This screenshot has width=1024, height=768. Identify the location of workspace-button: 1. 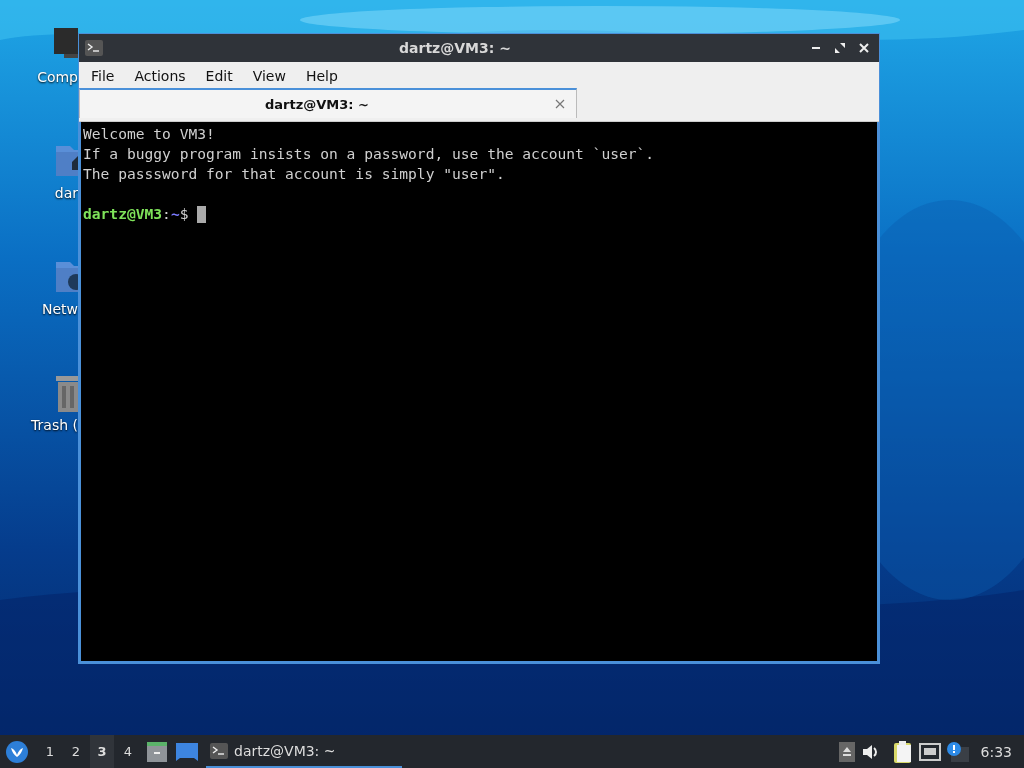
(50, 751).